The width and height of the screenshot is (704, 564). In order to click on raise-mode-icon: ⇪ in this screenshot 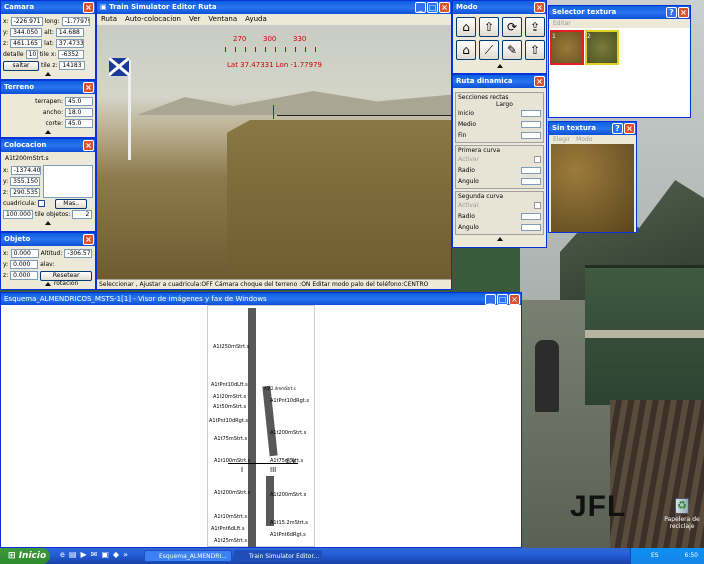, I will do `click(535, 27)`.